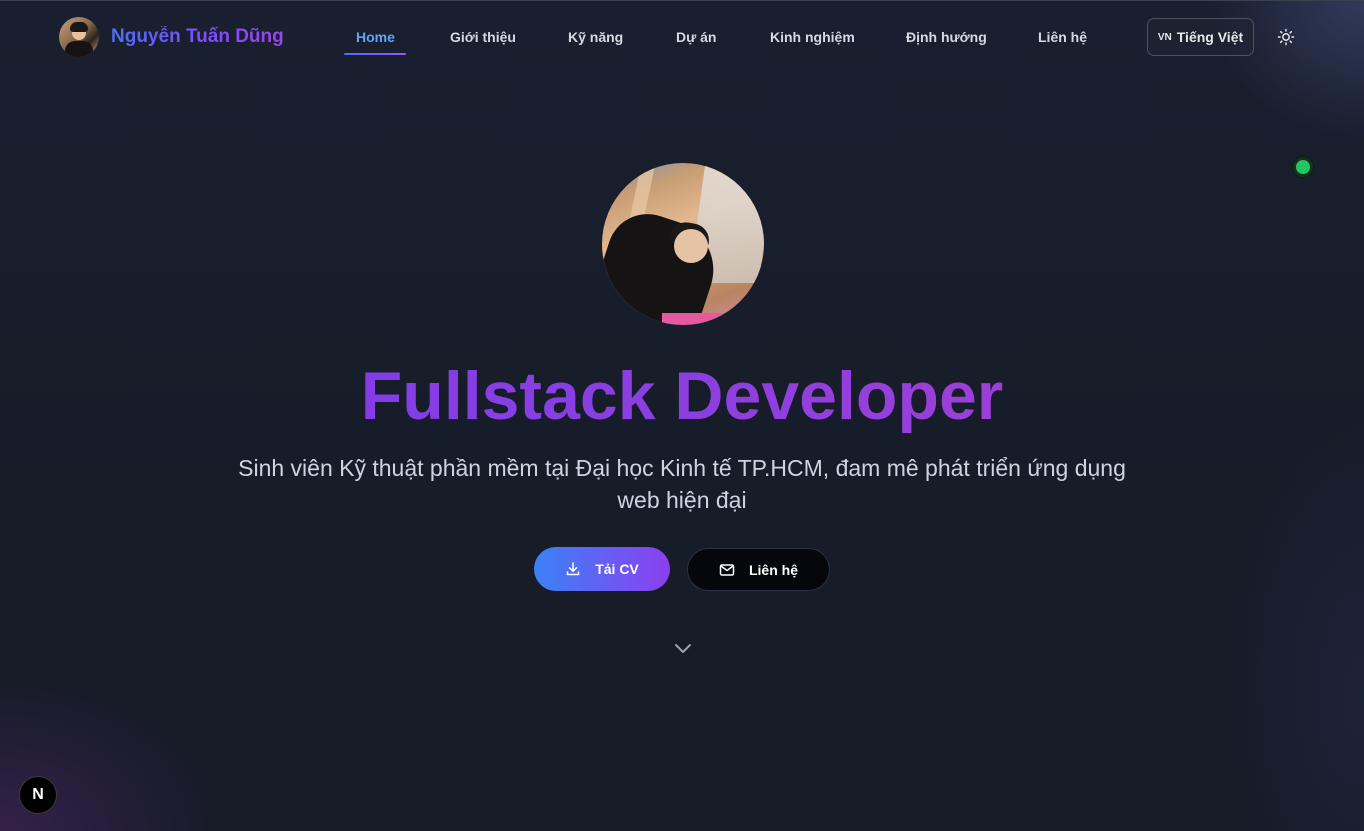 Image resolution: width=1364 pixels, height=831 pixels. What do you see at coordinates (595, 37) in the screenshot?
I see `nav-item-ky-nang: Kỹ năng` at bounding box center [595, 37].